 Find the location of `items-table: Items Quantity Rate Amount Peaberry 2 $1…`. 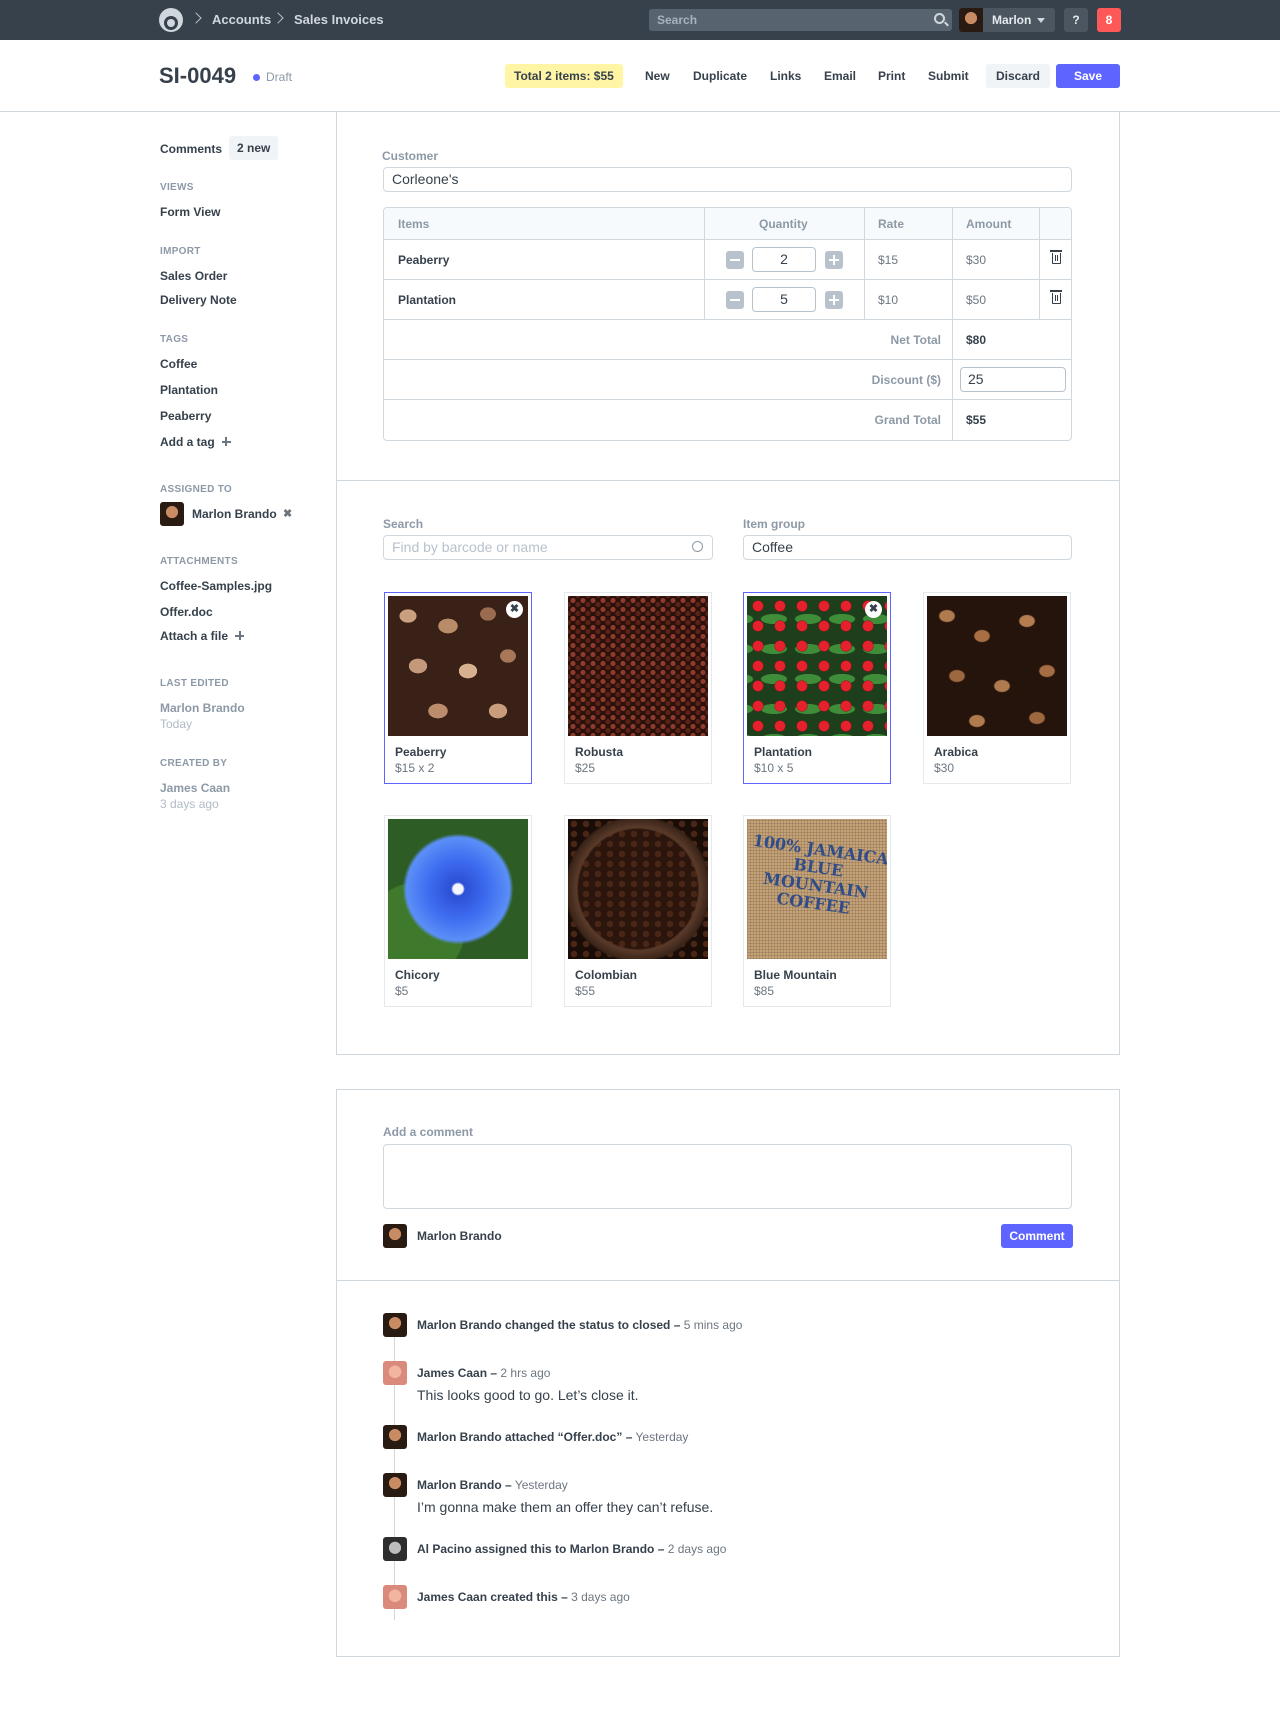

items-table: Items Quantity Rate Amount Peaberry 2 $1… is located at coordinates (727, 324).